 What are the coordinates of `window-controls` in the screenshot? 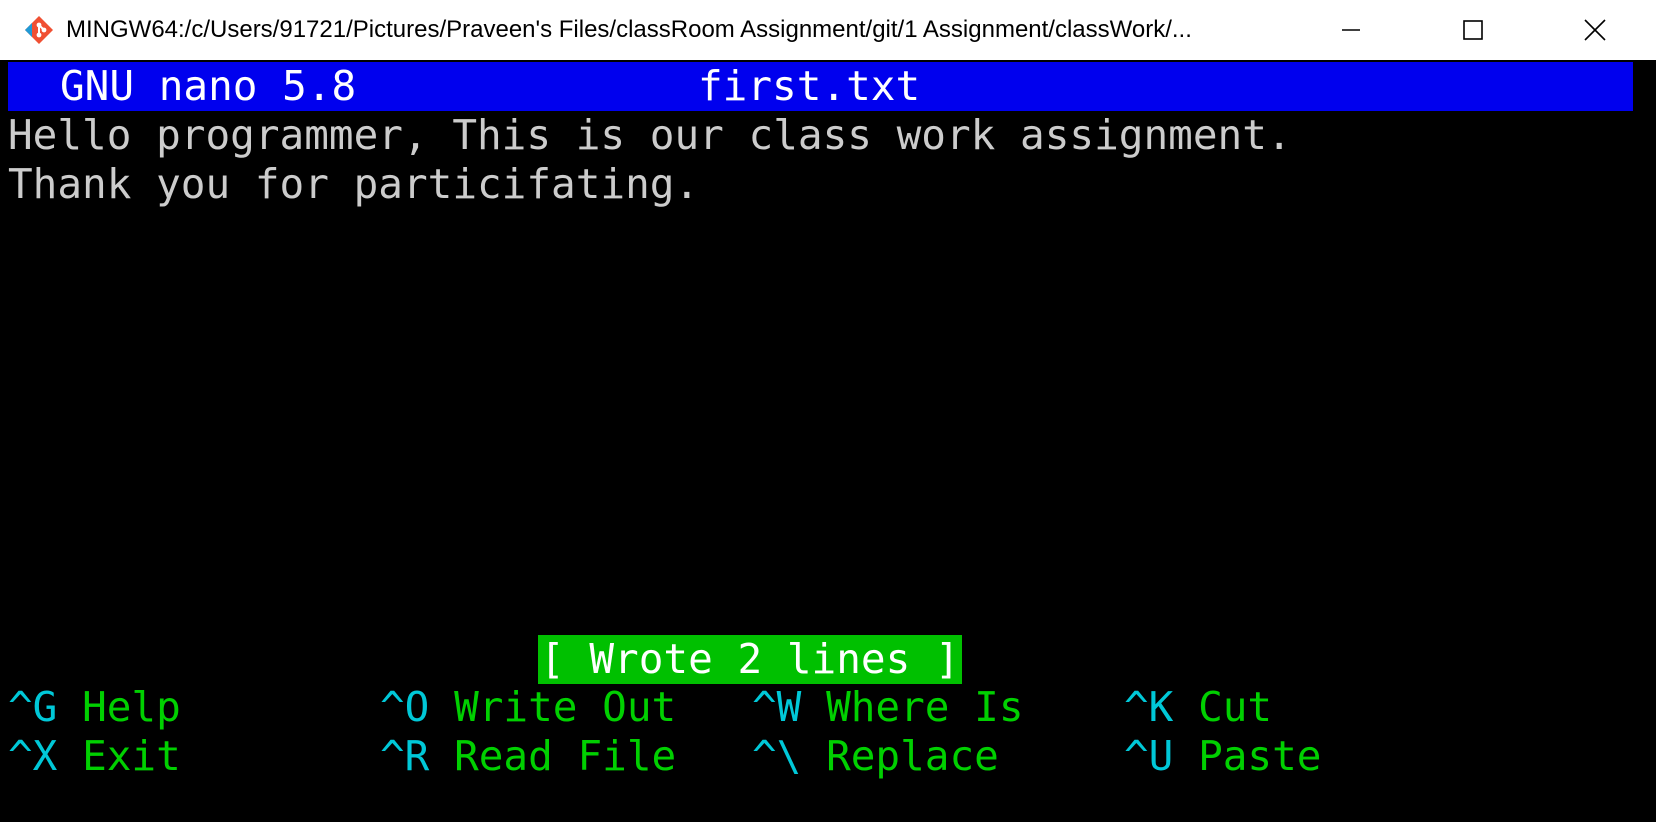 It's located at (1473, 30).